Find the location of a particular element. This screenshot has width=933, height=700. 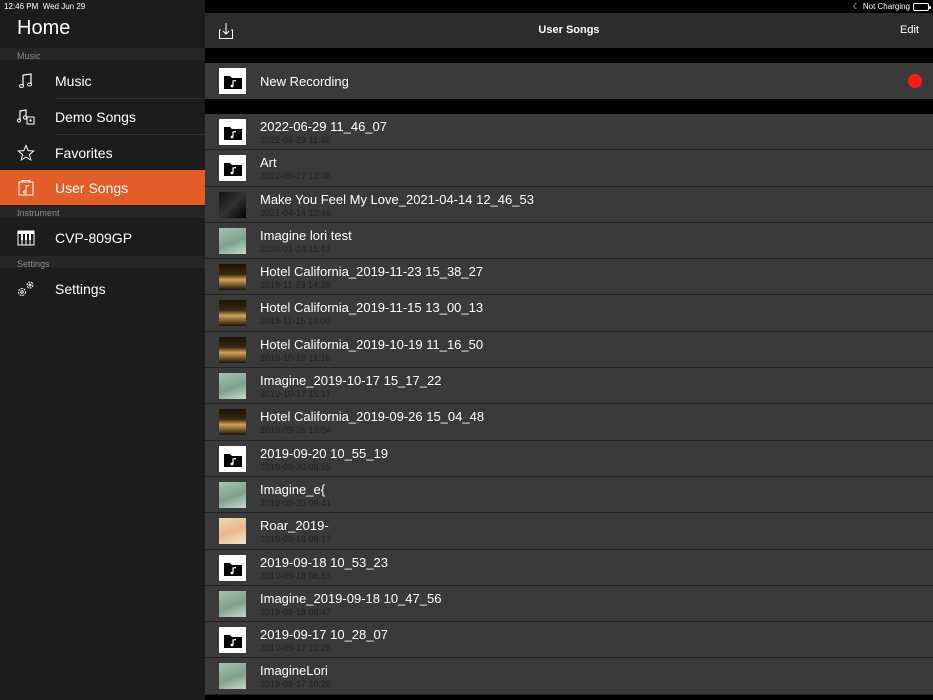

song-date: 2019-09-18 09:17 is located at coordinates (296, 539).